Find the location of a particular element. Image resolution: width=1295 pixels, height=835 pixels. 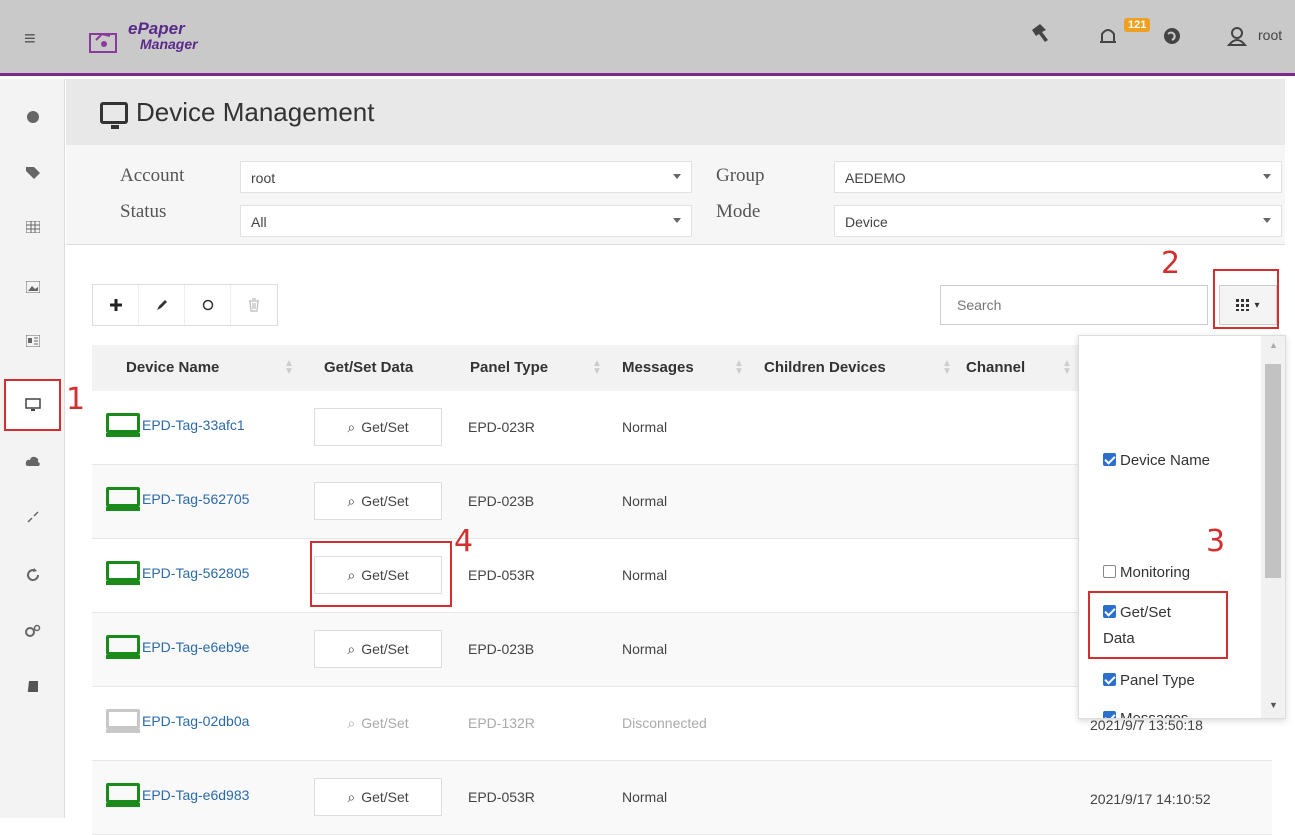

username: root is located at coordinates (1270, 35).